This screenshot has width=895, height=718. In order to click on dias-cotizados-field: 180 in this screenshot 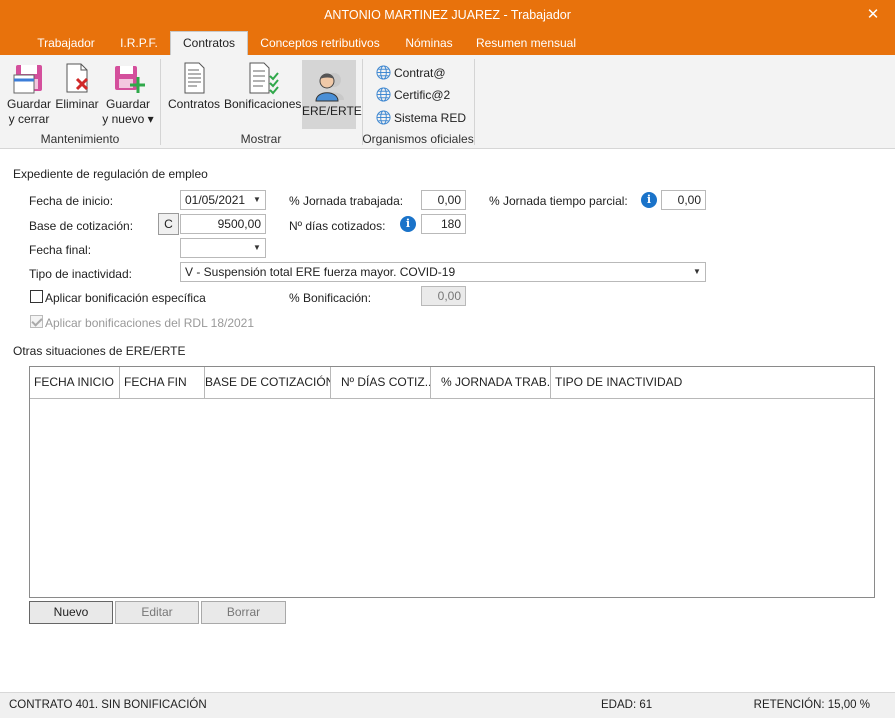, I will do `click(443, 224)`.